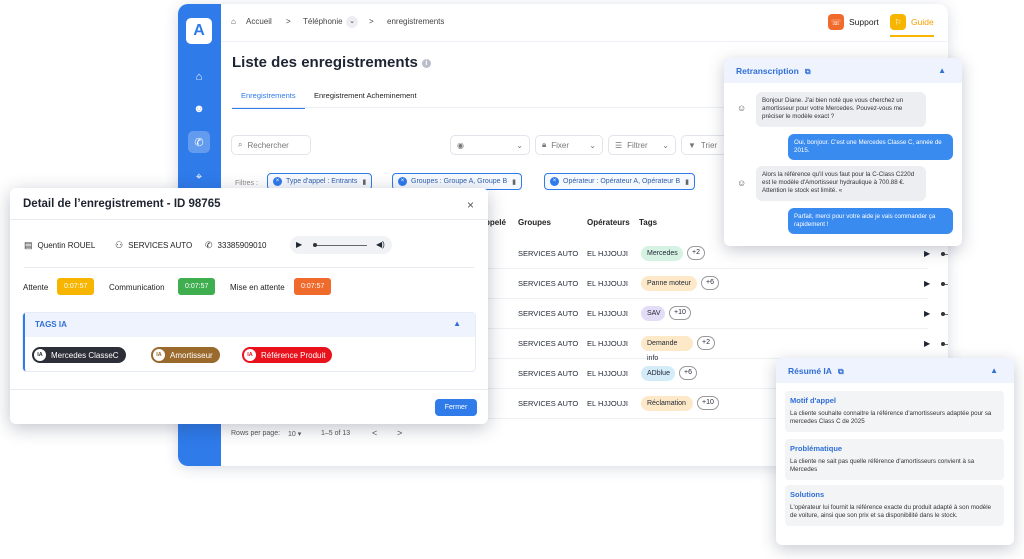  Describe the element at coordinates (199, 31) in the screenshot. I see `app-logo: A` at that location.